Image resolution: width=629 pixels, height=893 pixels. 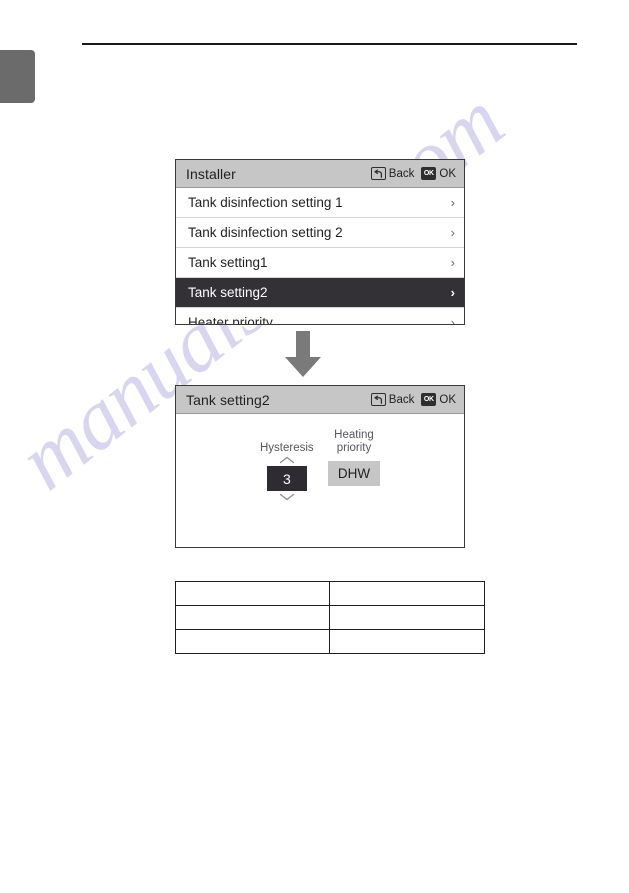 What do you see at coordinates (320, 263) in the screenshot?
I see `menu-item-tank-setting1: Tank setting1 ›` at bounding box center [320, 263].